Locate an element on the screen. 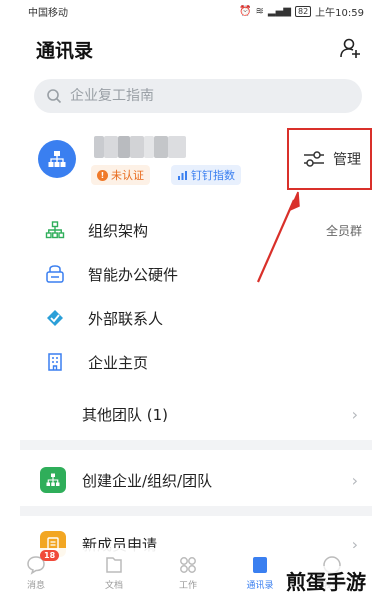  menu-item-smart-hardware: 智能办公硬件 is located at coordinates (186, 274).